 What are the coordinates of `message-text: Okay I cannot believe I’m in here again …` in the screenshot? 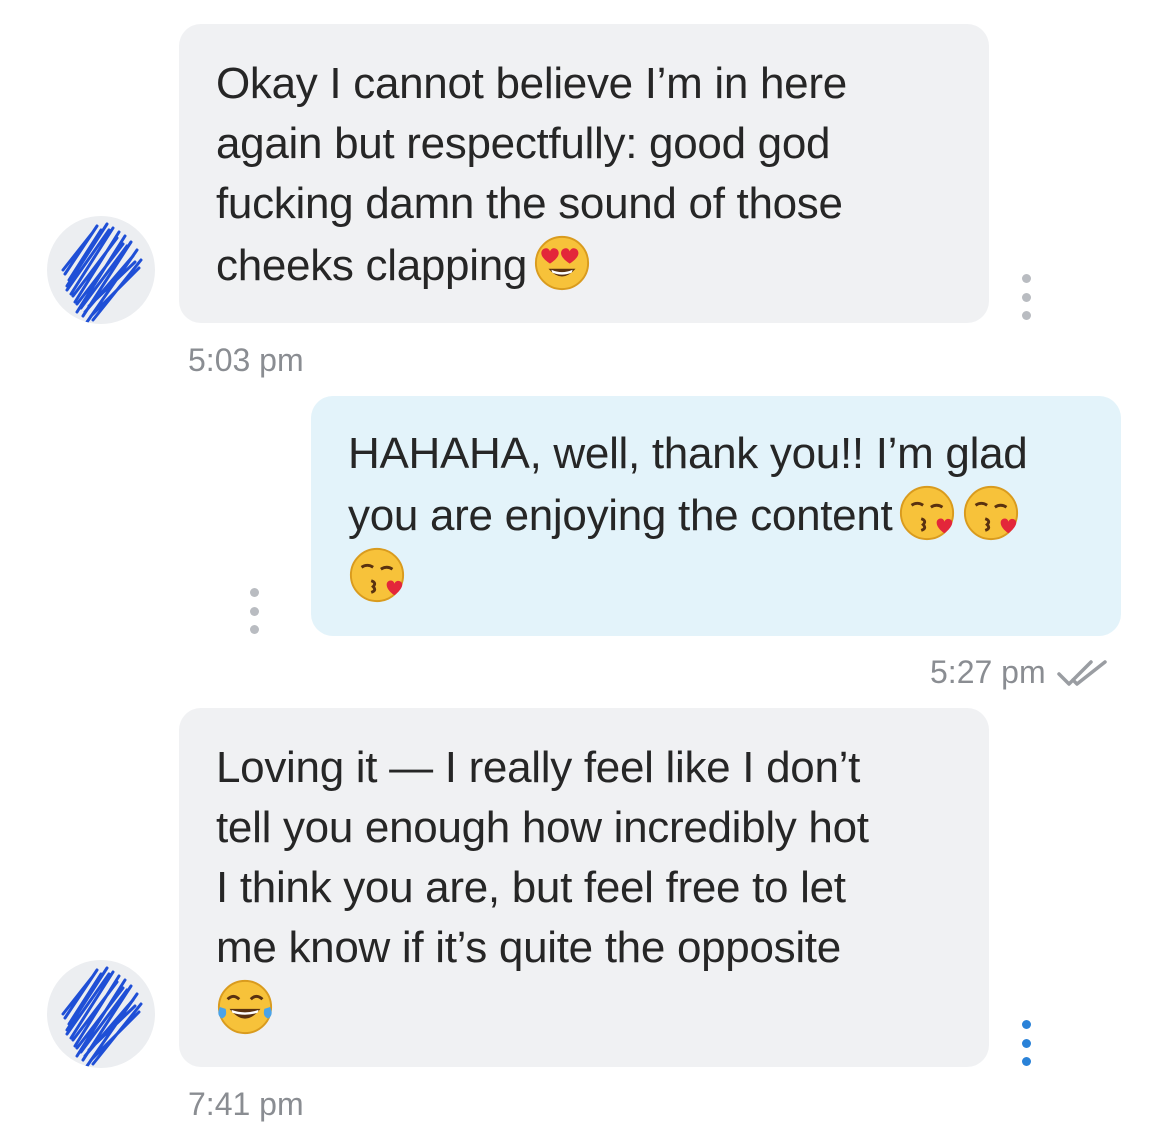 It's located at (531, 174).